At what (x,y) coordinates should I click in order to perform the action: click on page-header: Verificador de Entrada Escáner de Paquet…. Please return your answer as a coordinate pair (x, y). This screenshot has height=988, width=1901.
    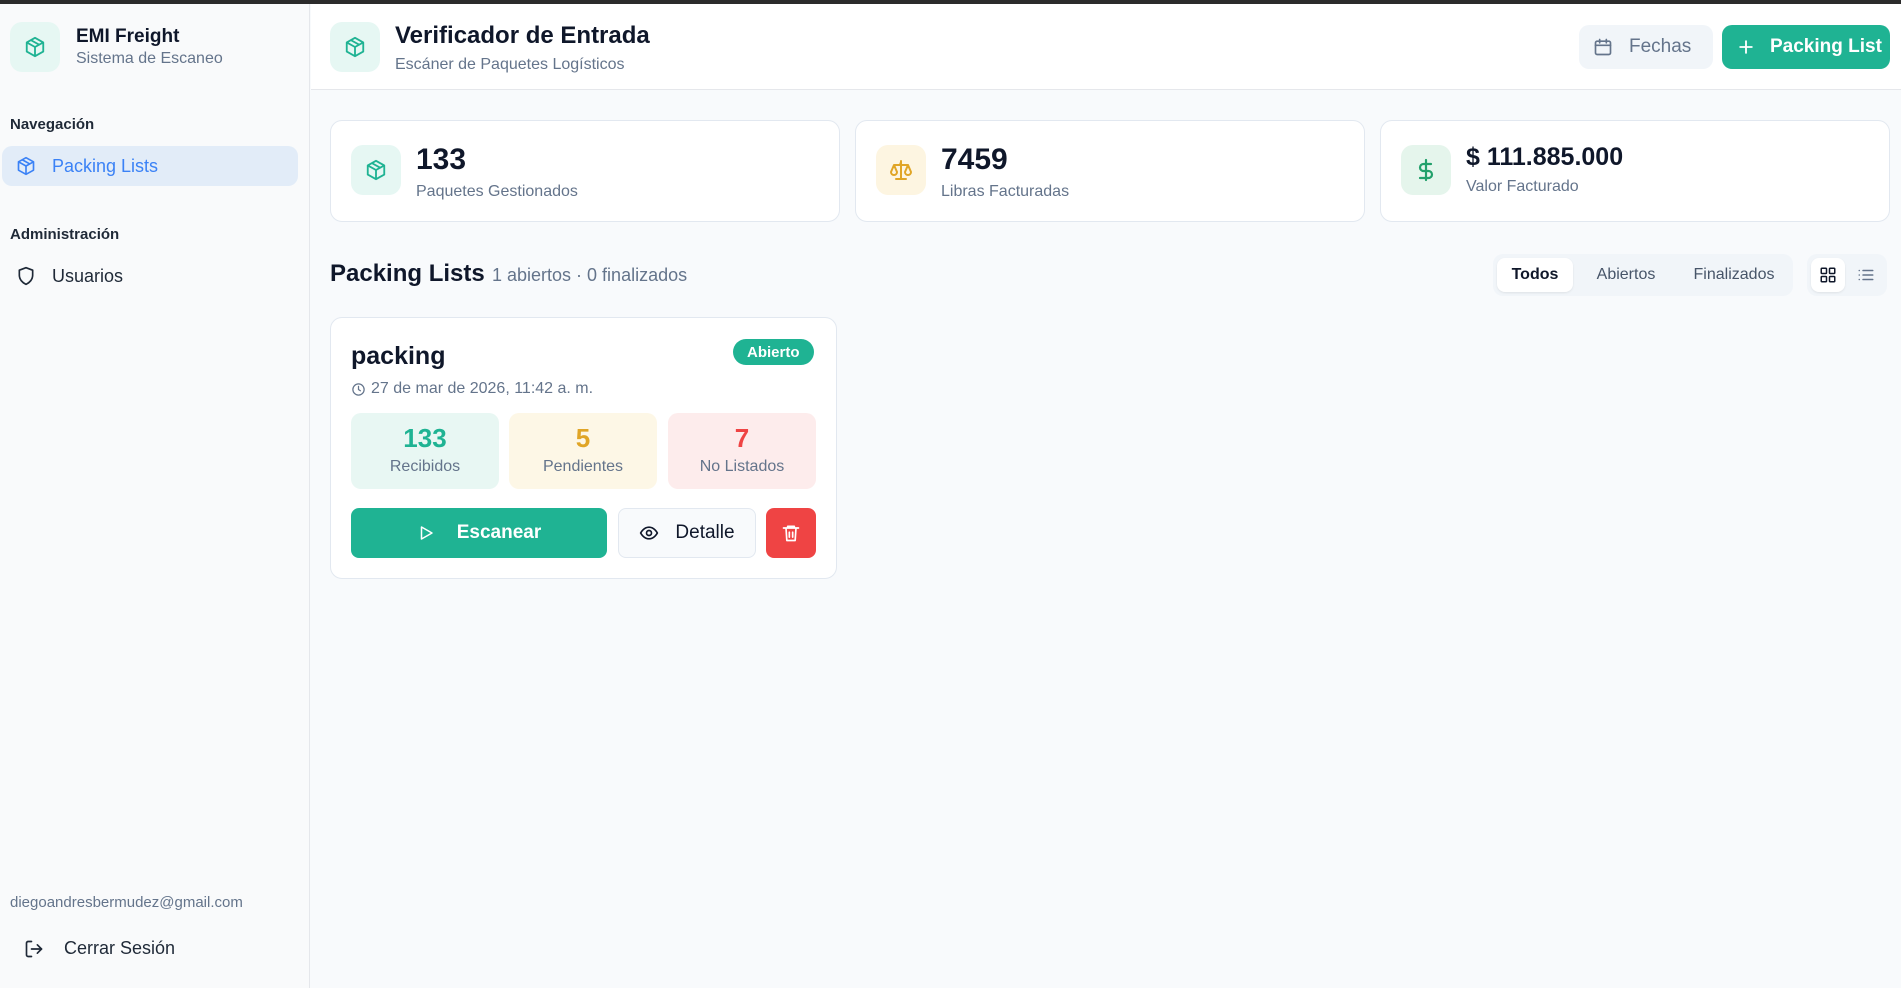
    Looking at the image, I should click on (1106, 47).